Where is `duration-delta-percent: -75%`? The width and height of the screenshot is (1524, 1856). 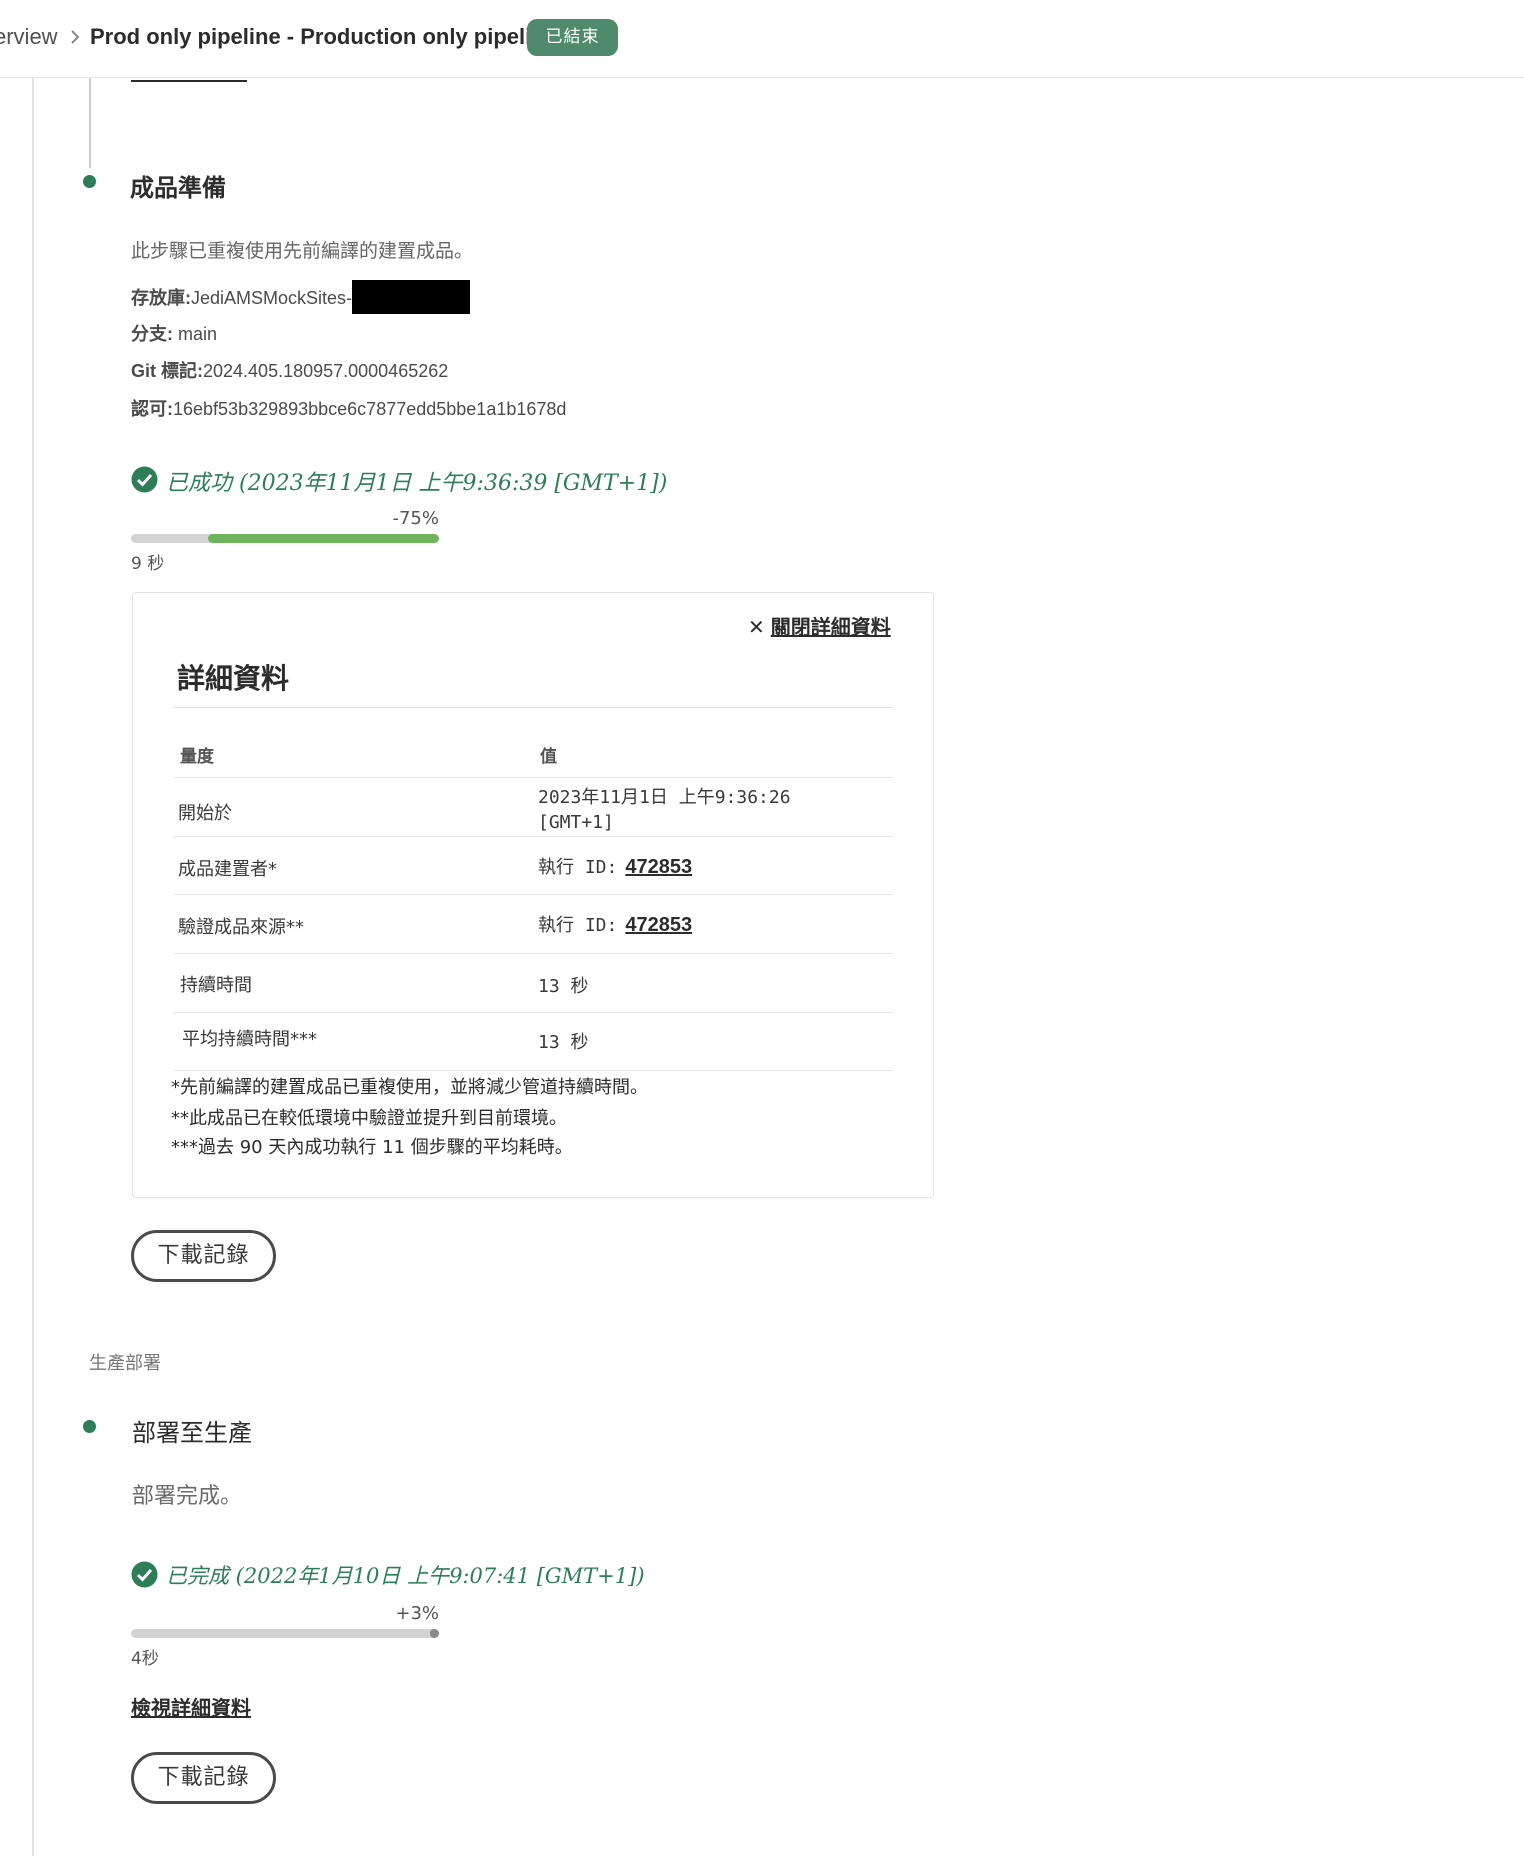
duration-delta-percent: -75% is located at coordinates (415, 518).